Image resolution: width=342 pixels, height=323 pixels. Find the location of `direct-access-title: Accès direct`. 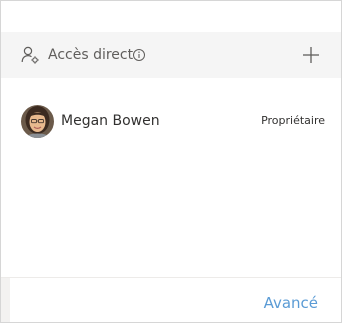

direct-access-title: Accès direct is located at coordinates (91, 55).